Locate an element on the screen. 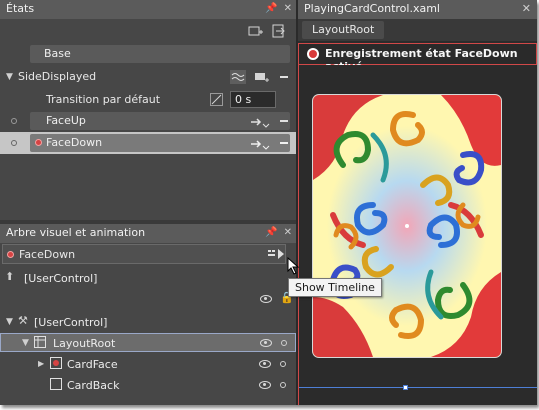 The image size is (539, 410). artboard-boundary is located at coordinates (418, 387).